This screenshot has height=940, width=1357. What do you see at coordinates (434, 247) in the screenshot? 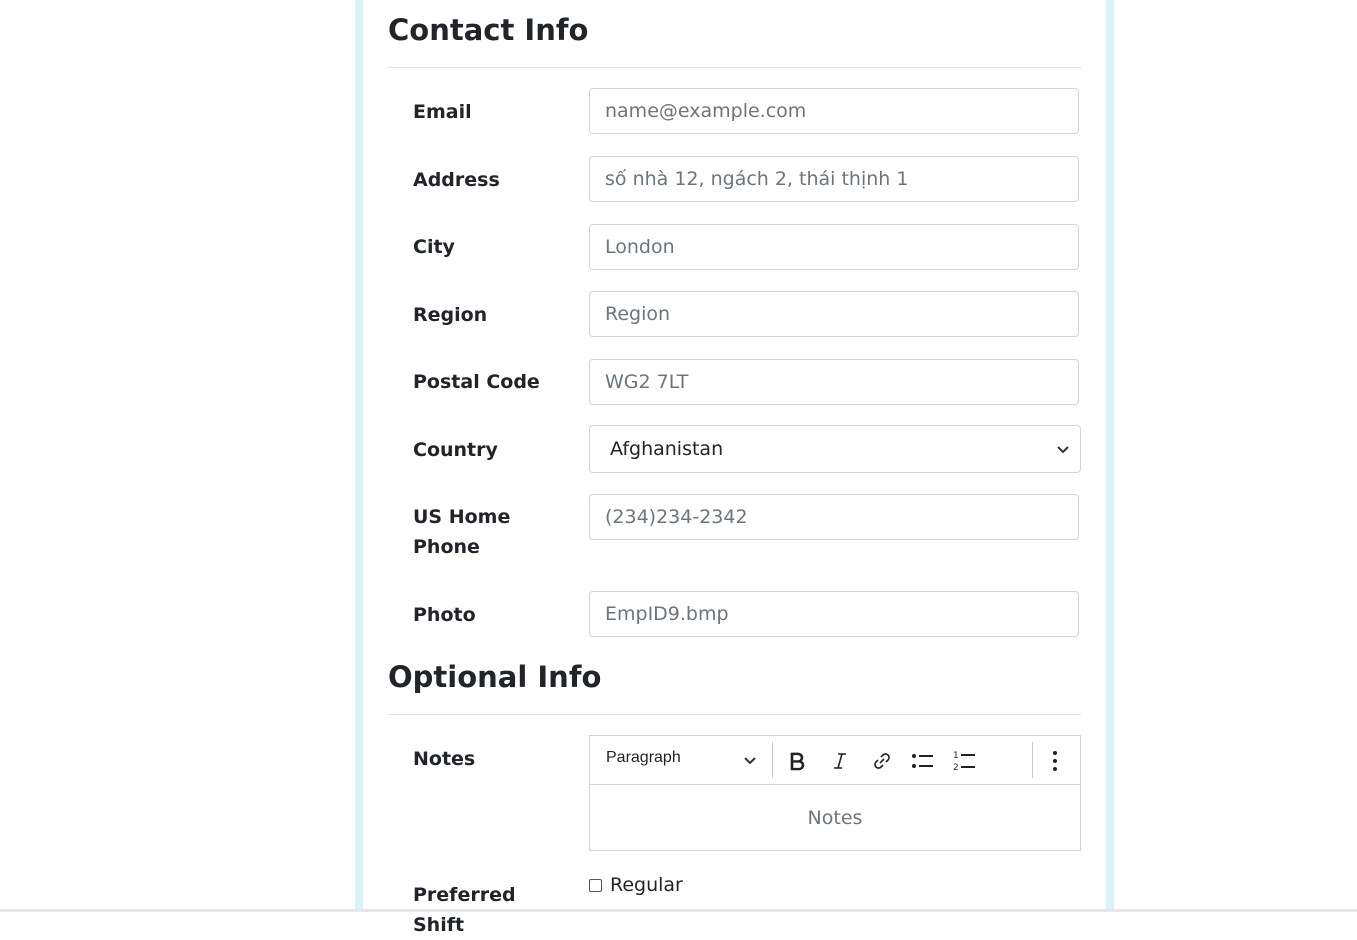
I see `city-label: City` at bounding box center [434, 247].